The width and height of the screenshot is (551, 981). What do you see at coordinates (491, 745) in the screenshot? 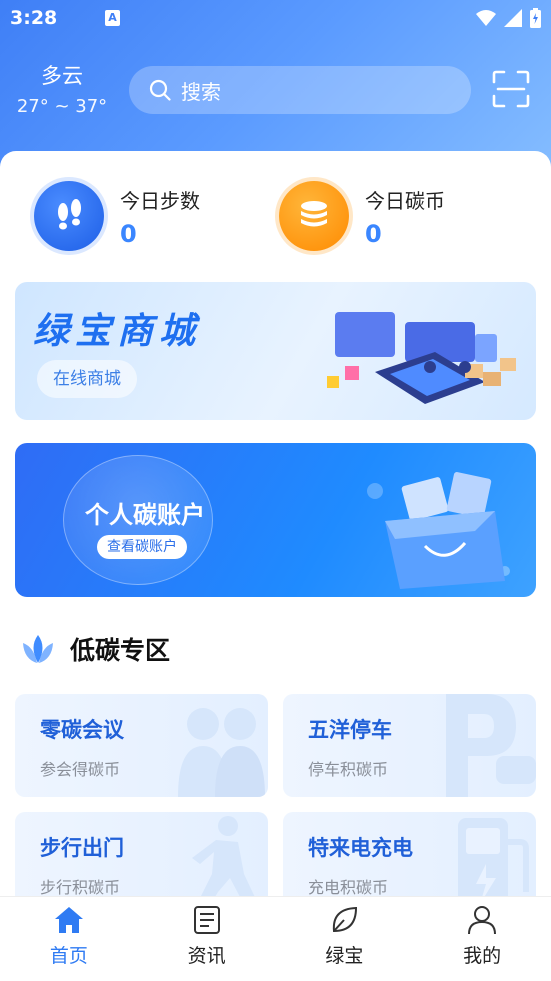
I see `parking-icon` at bounding box center [491, 745].